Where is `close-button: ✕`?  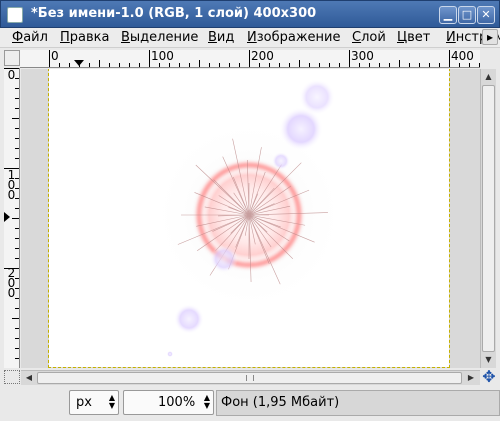 close-button: ✕ is located at coordinates (486, 15).